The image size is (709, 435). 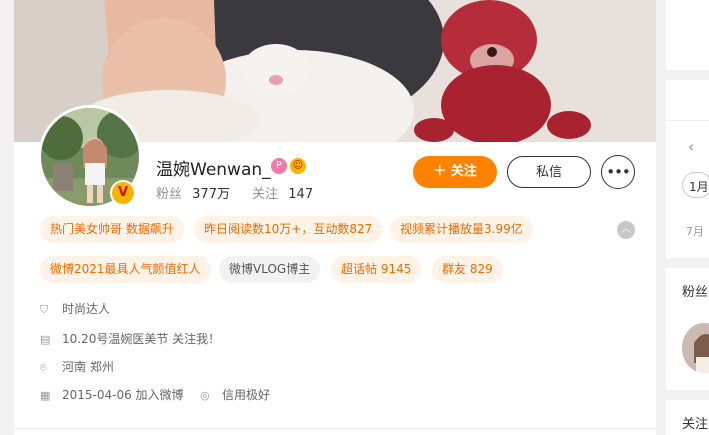 I want to click on tag-video-plays: 视频累计播放量3.99亿, so click(x=461, y=229).